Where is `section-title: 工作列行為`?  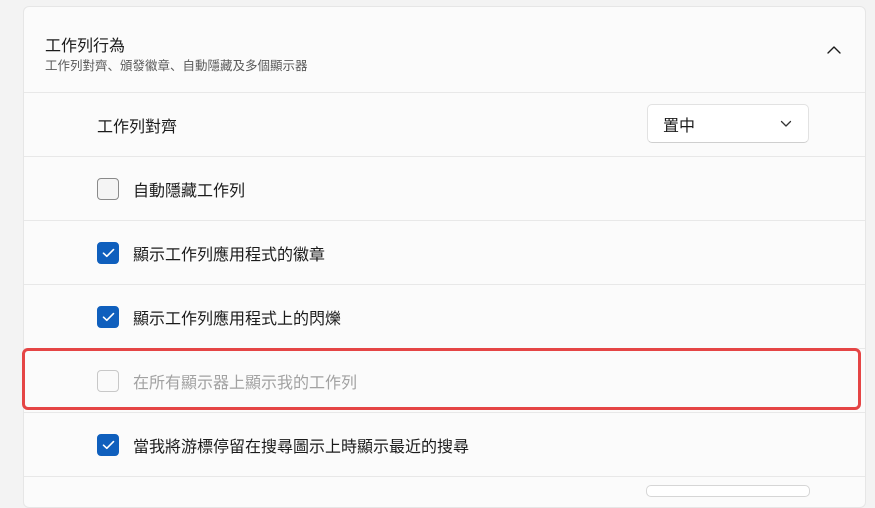
section-title: 工作列行為 is located at coordinates (85, 45).